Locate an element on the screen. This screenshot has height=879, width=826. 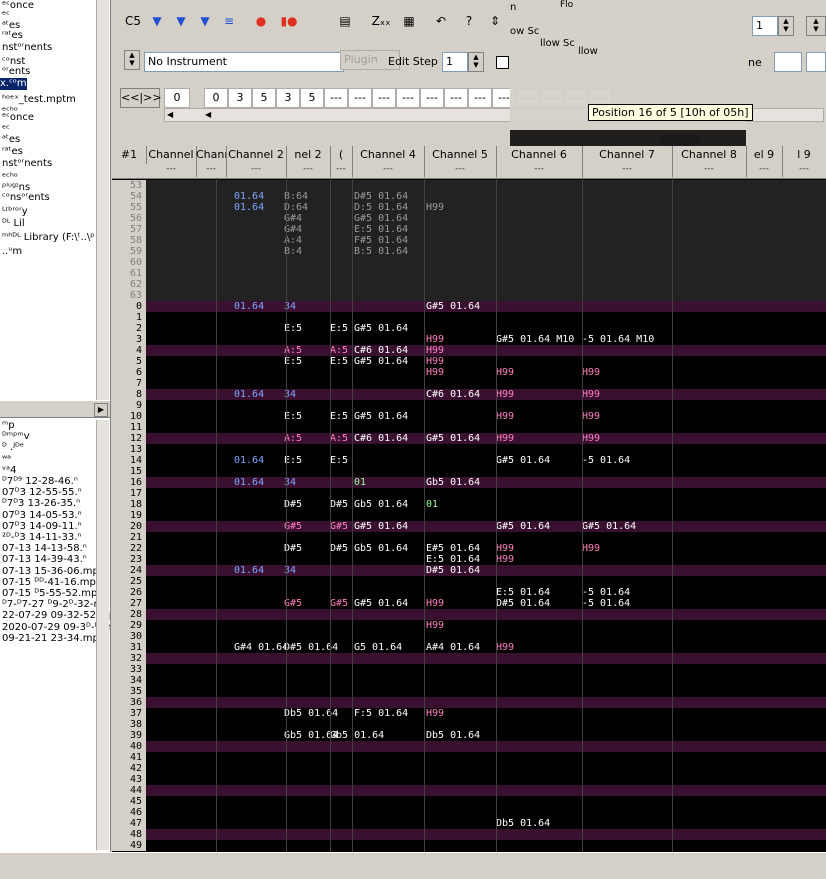
tree-item: ᵐʰᴰᴸ Library (F:\ᵗ..\ᵖ is located at coordinates (48, 238).